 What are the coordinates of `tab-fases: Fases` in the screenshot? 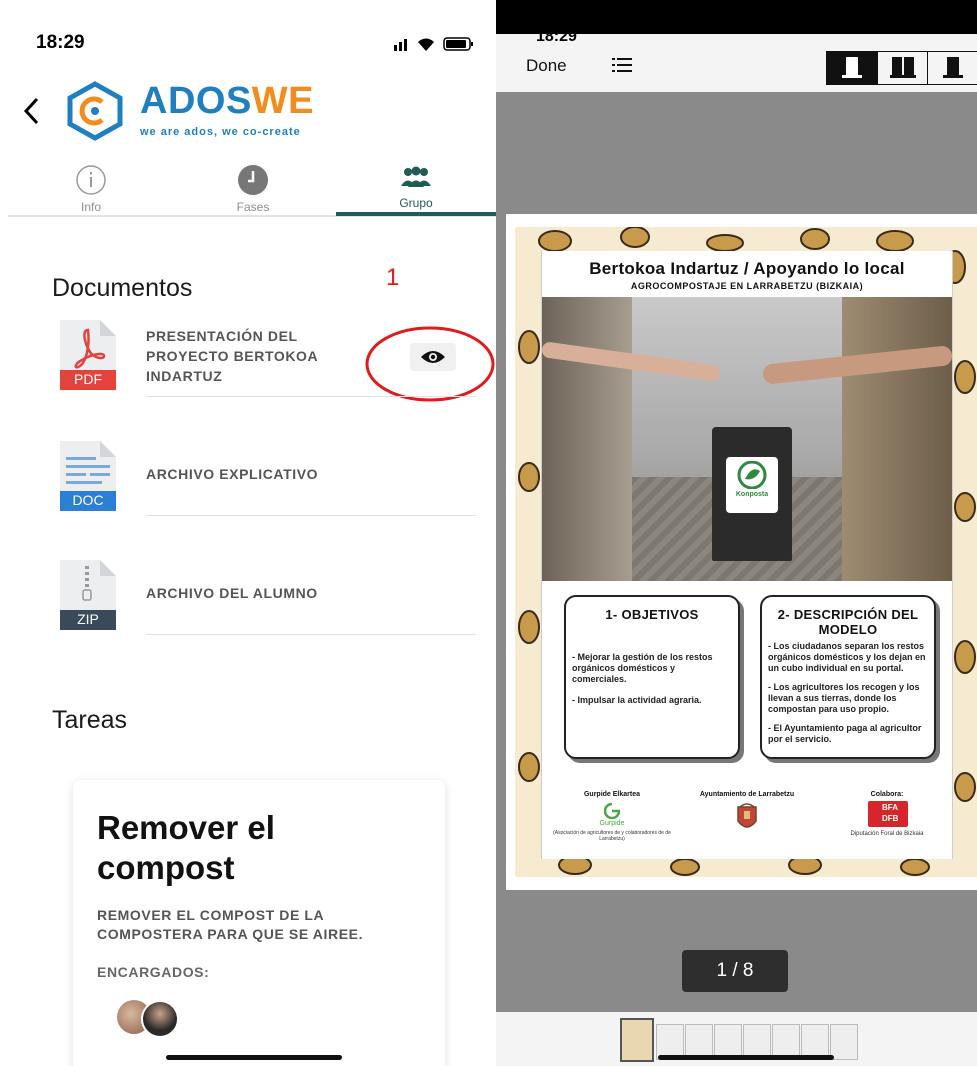 It's located at (253, 187).